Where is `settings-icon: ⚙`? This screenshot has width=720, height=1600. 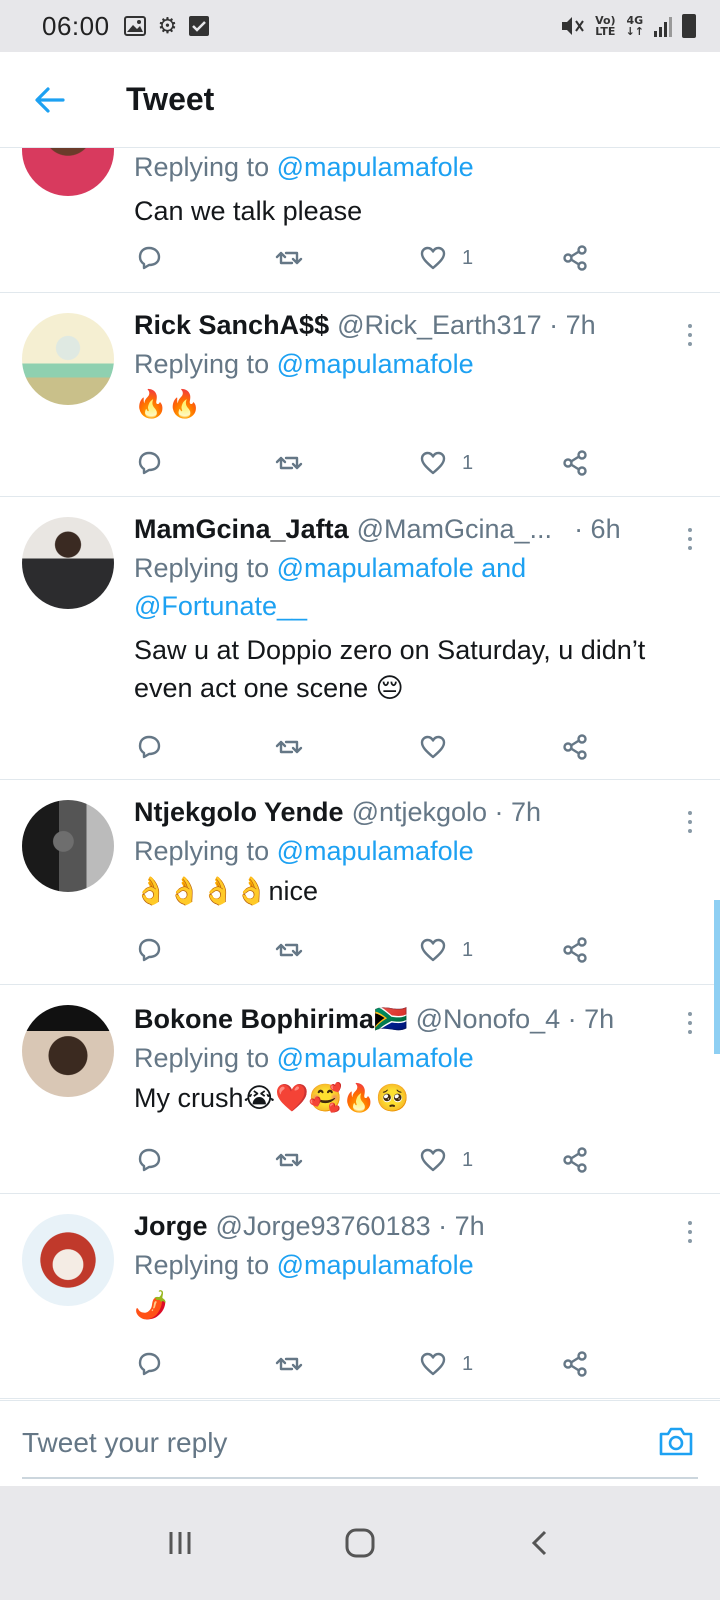 settings-icon: ⚙ is located at coordinates (167, 25).